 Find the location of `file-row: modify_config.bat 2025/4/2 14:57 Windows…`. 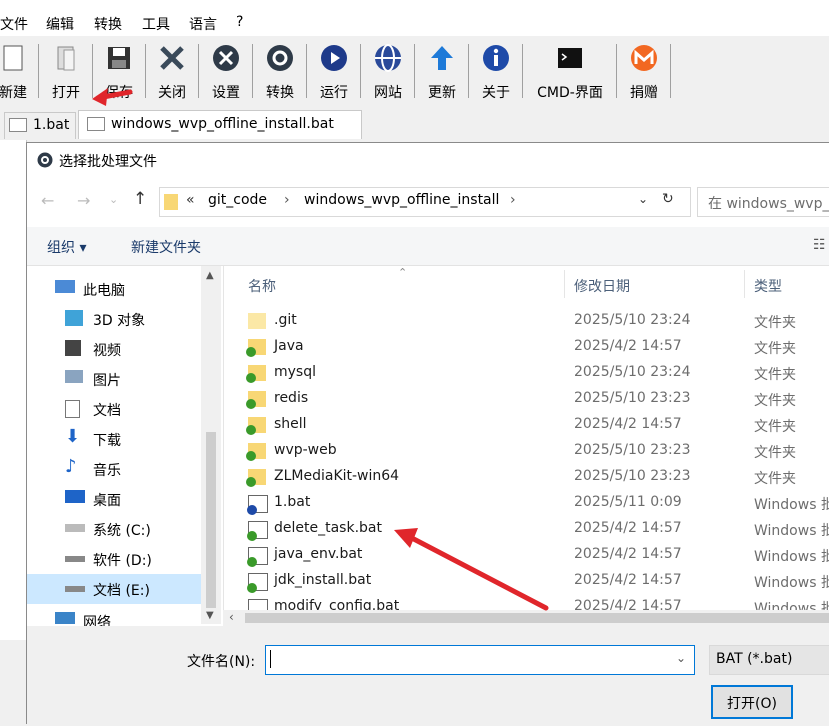

file-row: modify_config.bat 2025/4/2 14:57 Windows… is located at coordinates (526, 602).